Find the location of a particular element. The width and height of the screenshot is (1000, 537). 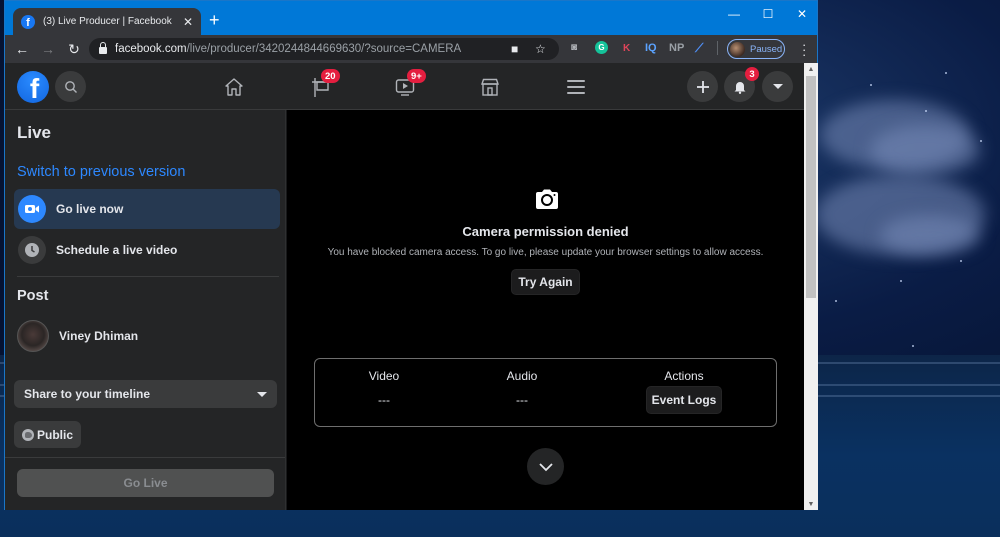

post-author: Viney Dhiman is located at coordinates (77, 336).